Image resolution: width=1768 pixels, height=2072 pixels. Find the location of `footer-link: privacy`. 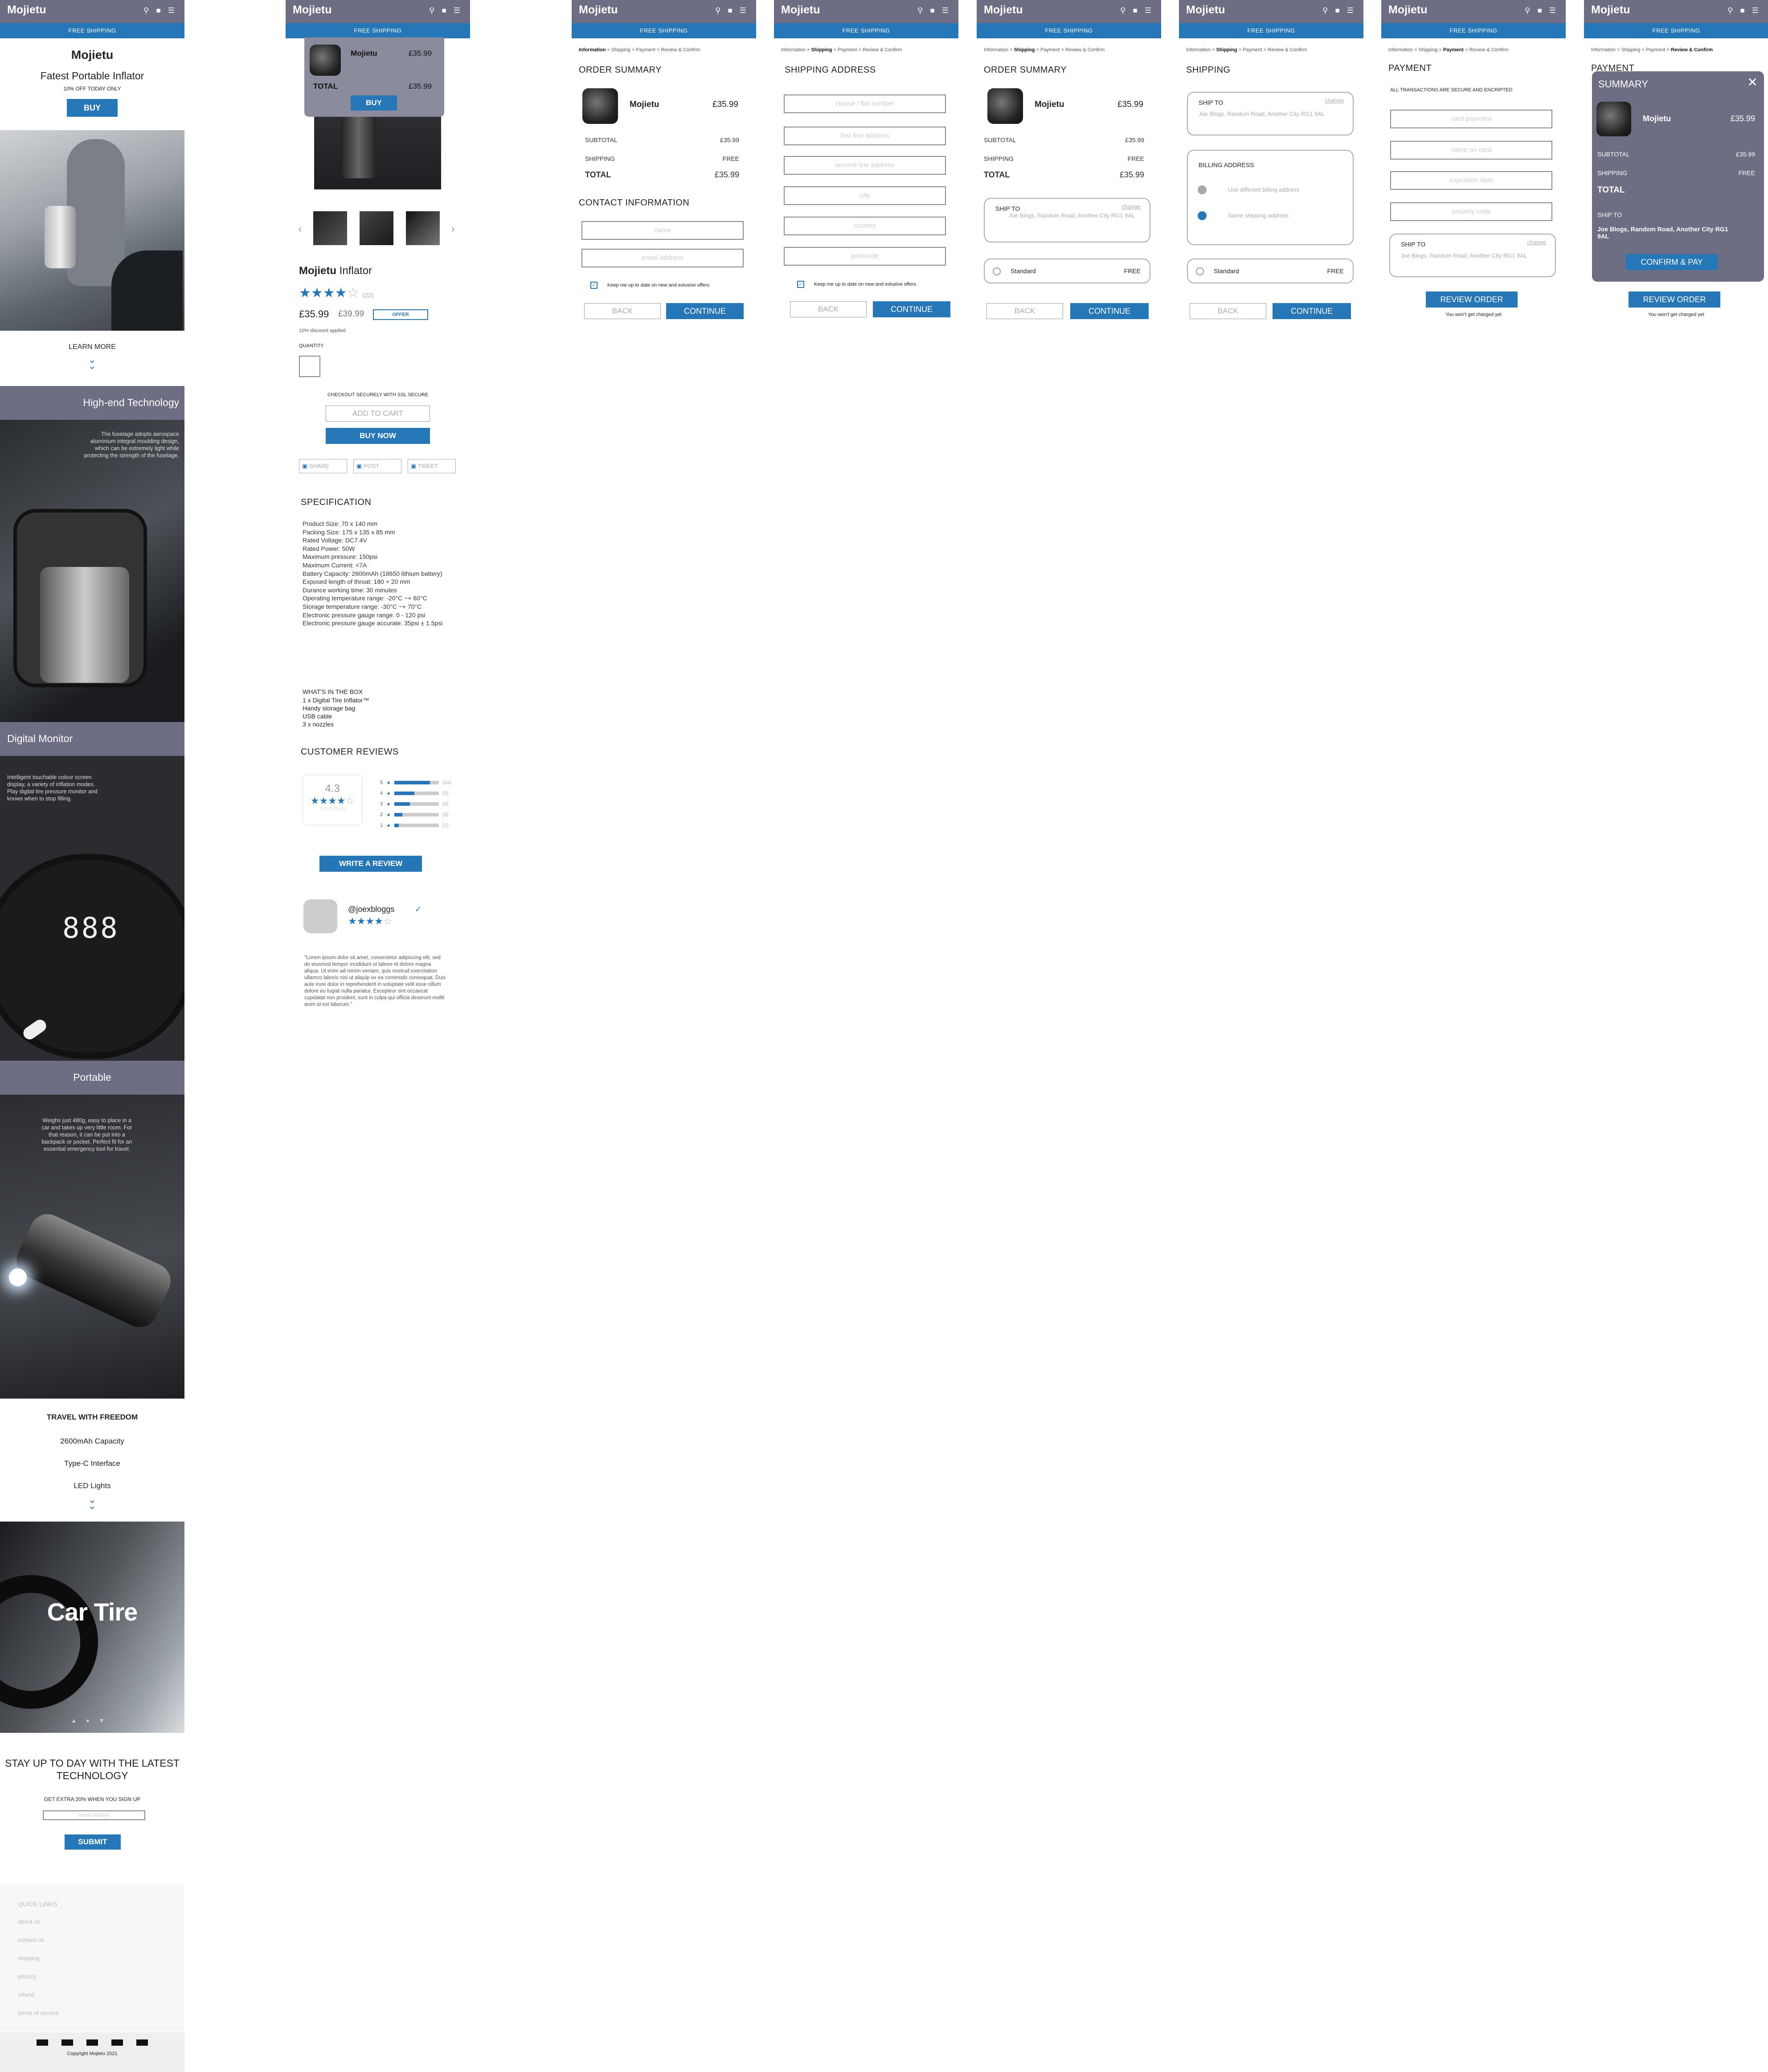

footer-link: privacy is located at coordinates (101, 1976).